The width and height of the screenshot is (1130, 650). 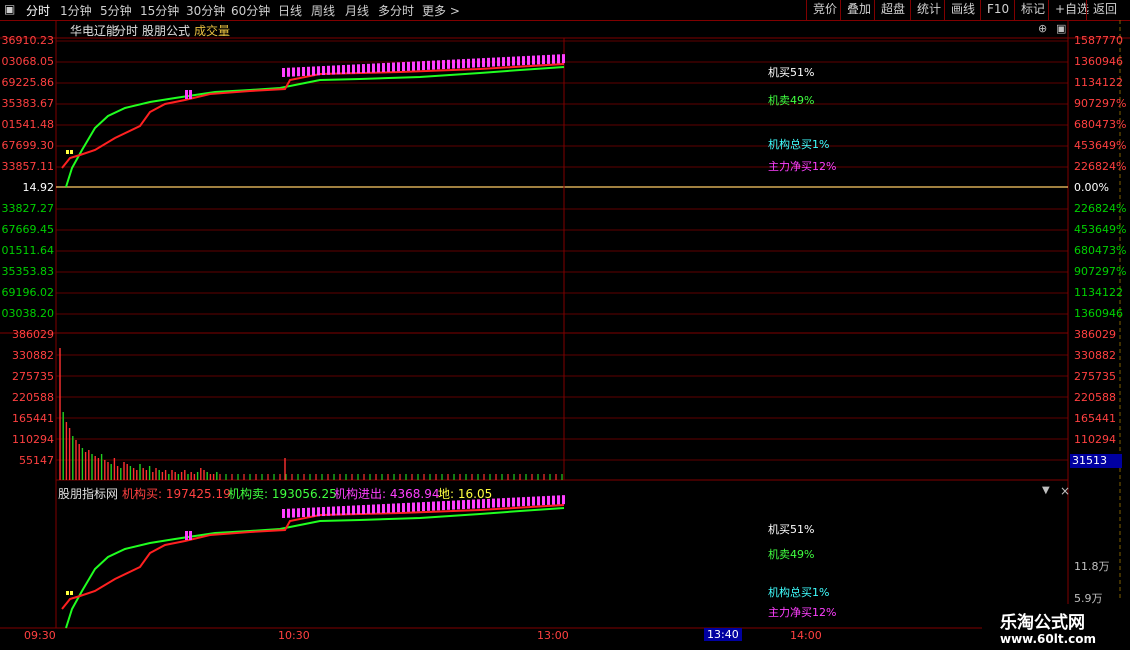 I want to click on price-label: 67669.45, so click(x=28, y=229).